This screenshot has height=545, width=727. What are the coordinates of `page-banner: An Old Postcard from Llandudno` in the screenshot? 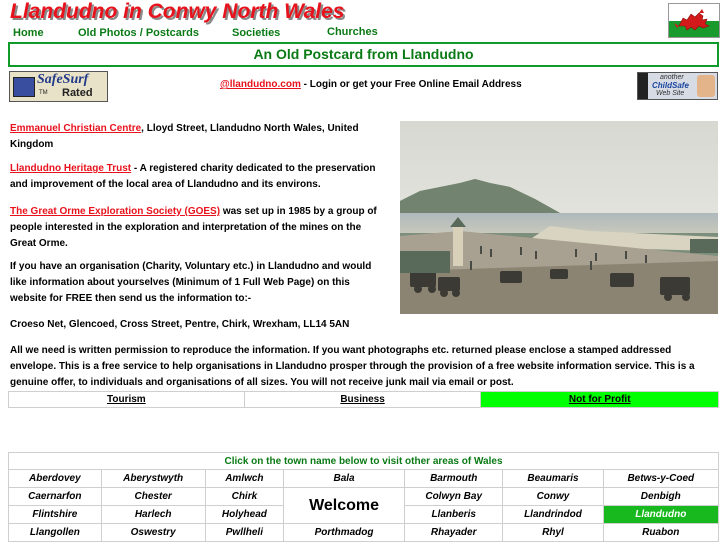 It's located at (363, 54).